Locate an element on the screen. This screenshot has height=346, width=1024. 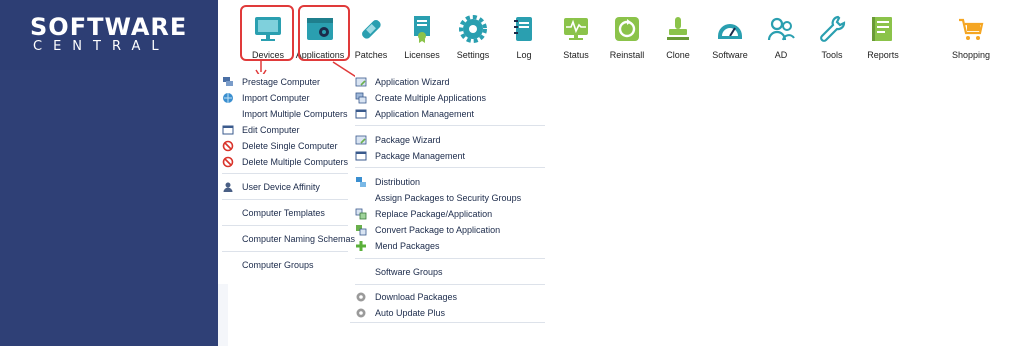
menu-item-convert-package-to-application: Convert Package to Application is located at coordinates (427, 230).